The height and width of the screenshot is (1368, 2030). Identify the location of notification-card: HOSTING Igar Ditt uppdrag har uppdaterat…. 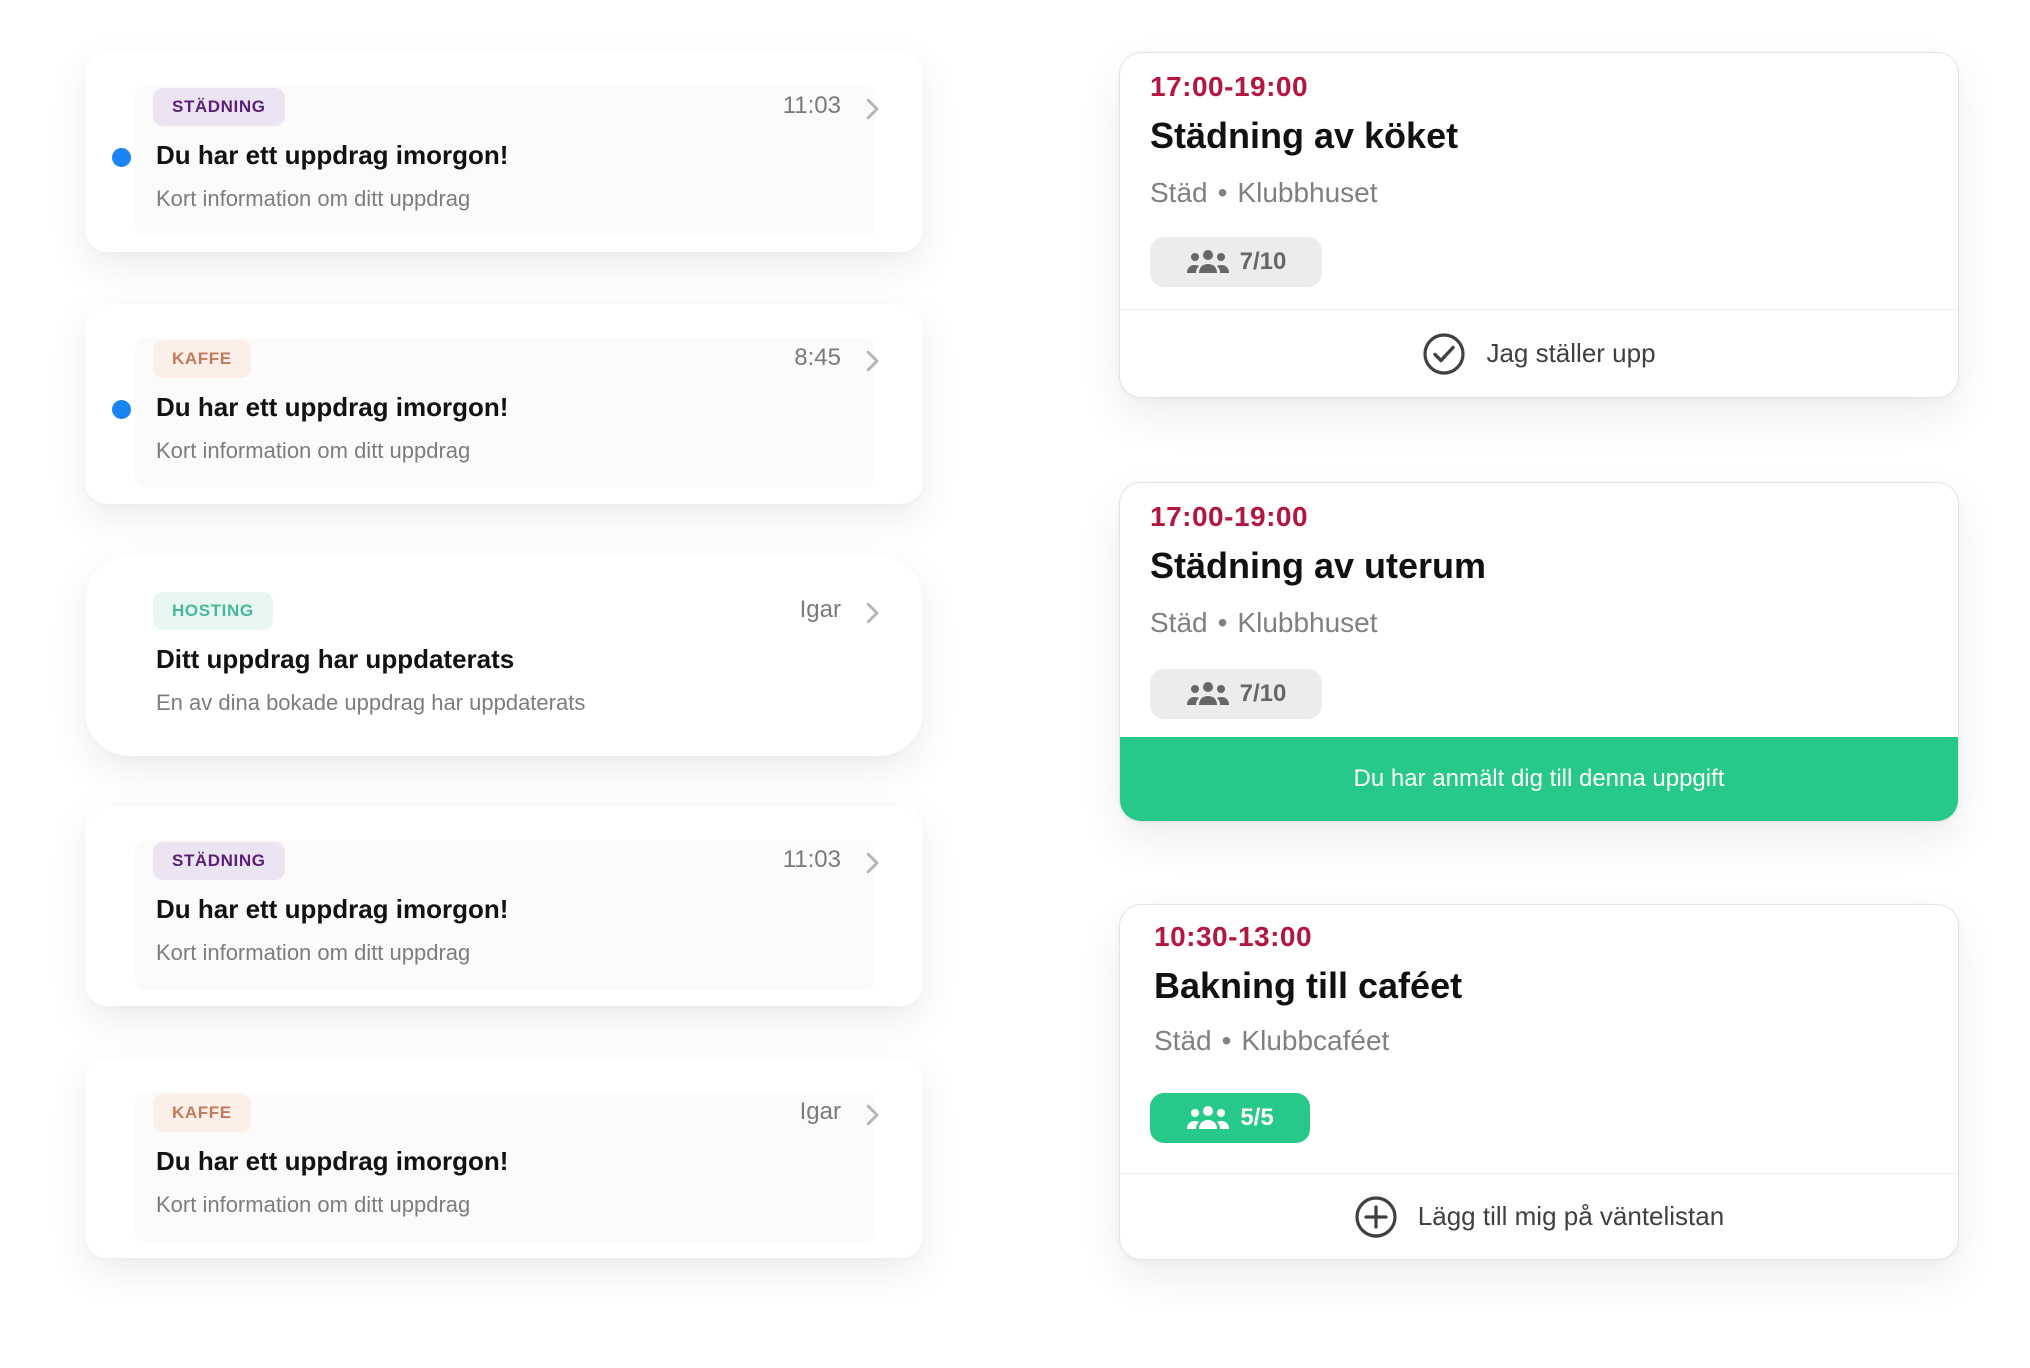
(504, 656).